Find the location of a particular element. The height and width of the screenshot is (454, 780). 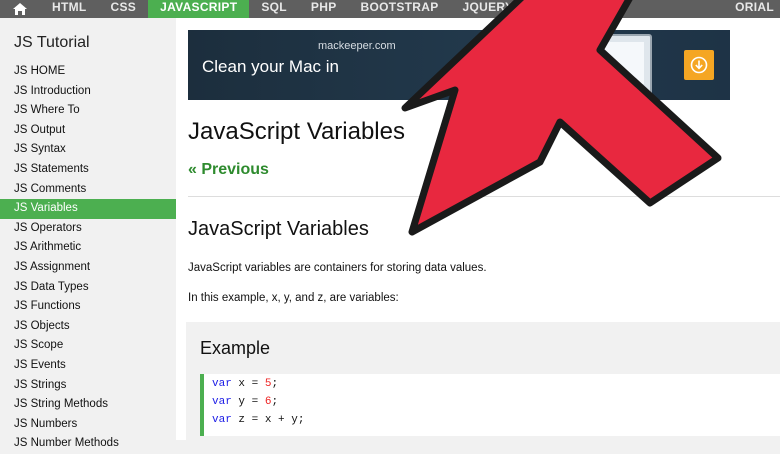

previous-link: « Previous is located at coordinates (228, 170).